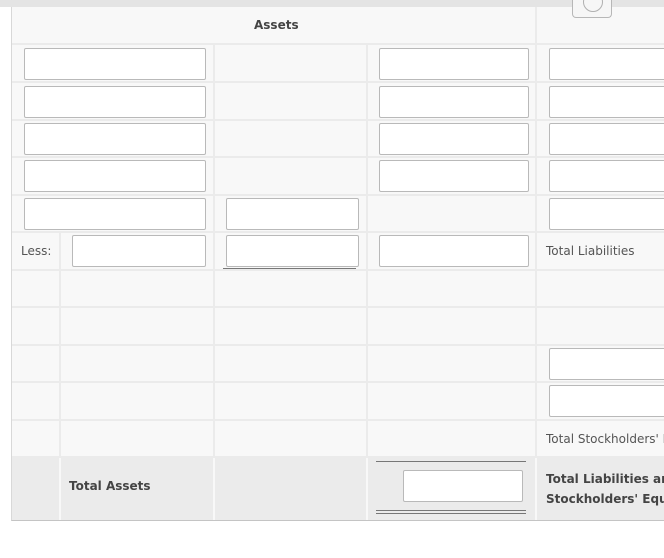  I want to click on less-label: Less:, so click(36, 251).